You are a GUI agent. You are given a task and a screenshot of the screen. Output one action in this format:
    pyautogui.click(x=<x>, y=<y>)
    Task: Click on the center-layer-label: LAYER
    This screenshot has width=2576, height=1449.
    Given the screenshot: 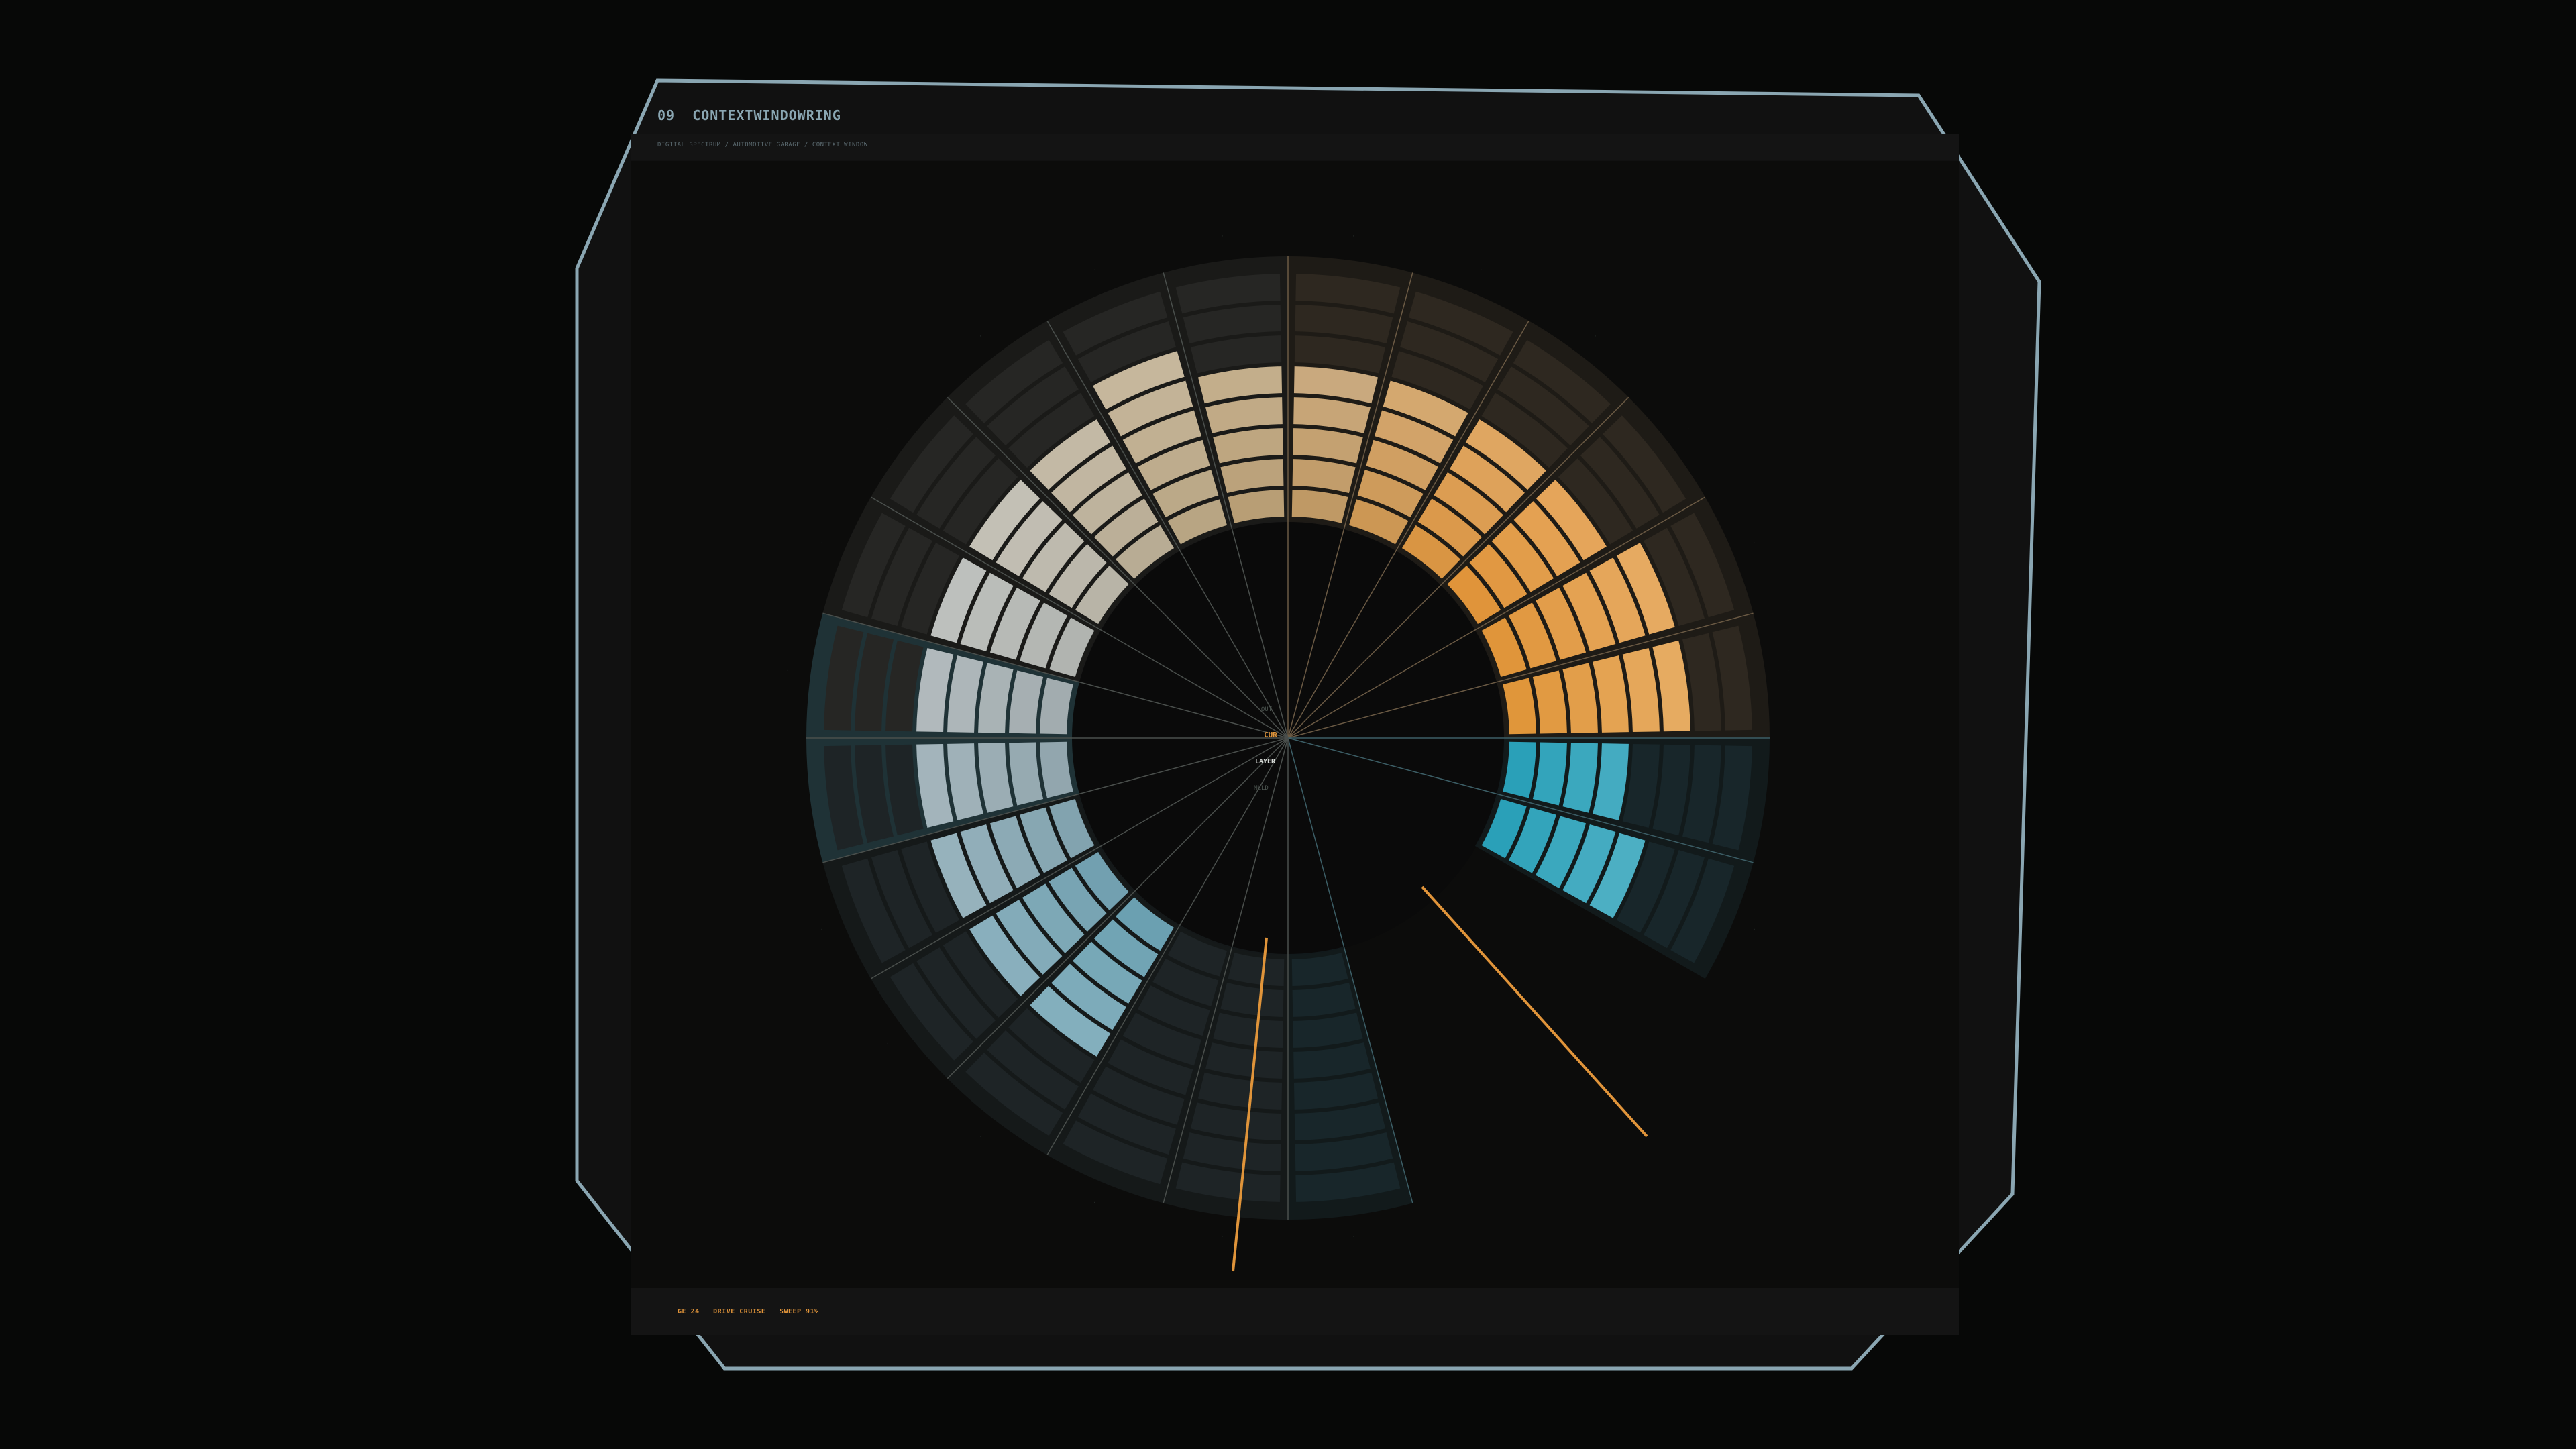 What is the action you would take?
    pyautogui.click(x=1265, y=761)
    